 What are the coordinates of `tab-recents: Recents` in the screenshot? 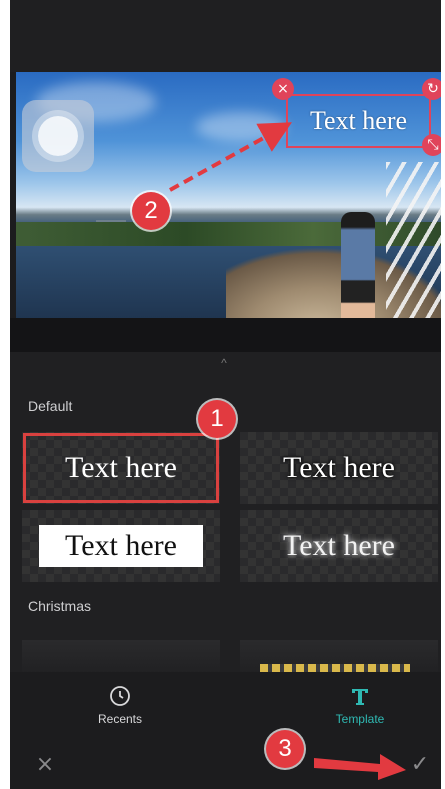 It's located at (120, 707).